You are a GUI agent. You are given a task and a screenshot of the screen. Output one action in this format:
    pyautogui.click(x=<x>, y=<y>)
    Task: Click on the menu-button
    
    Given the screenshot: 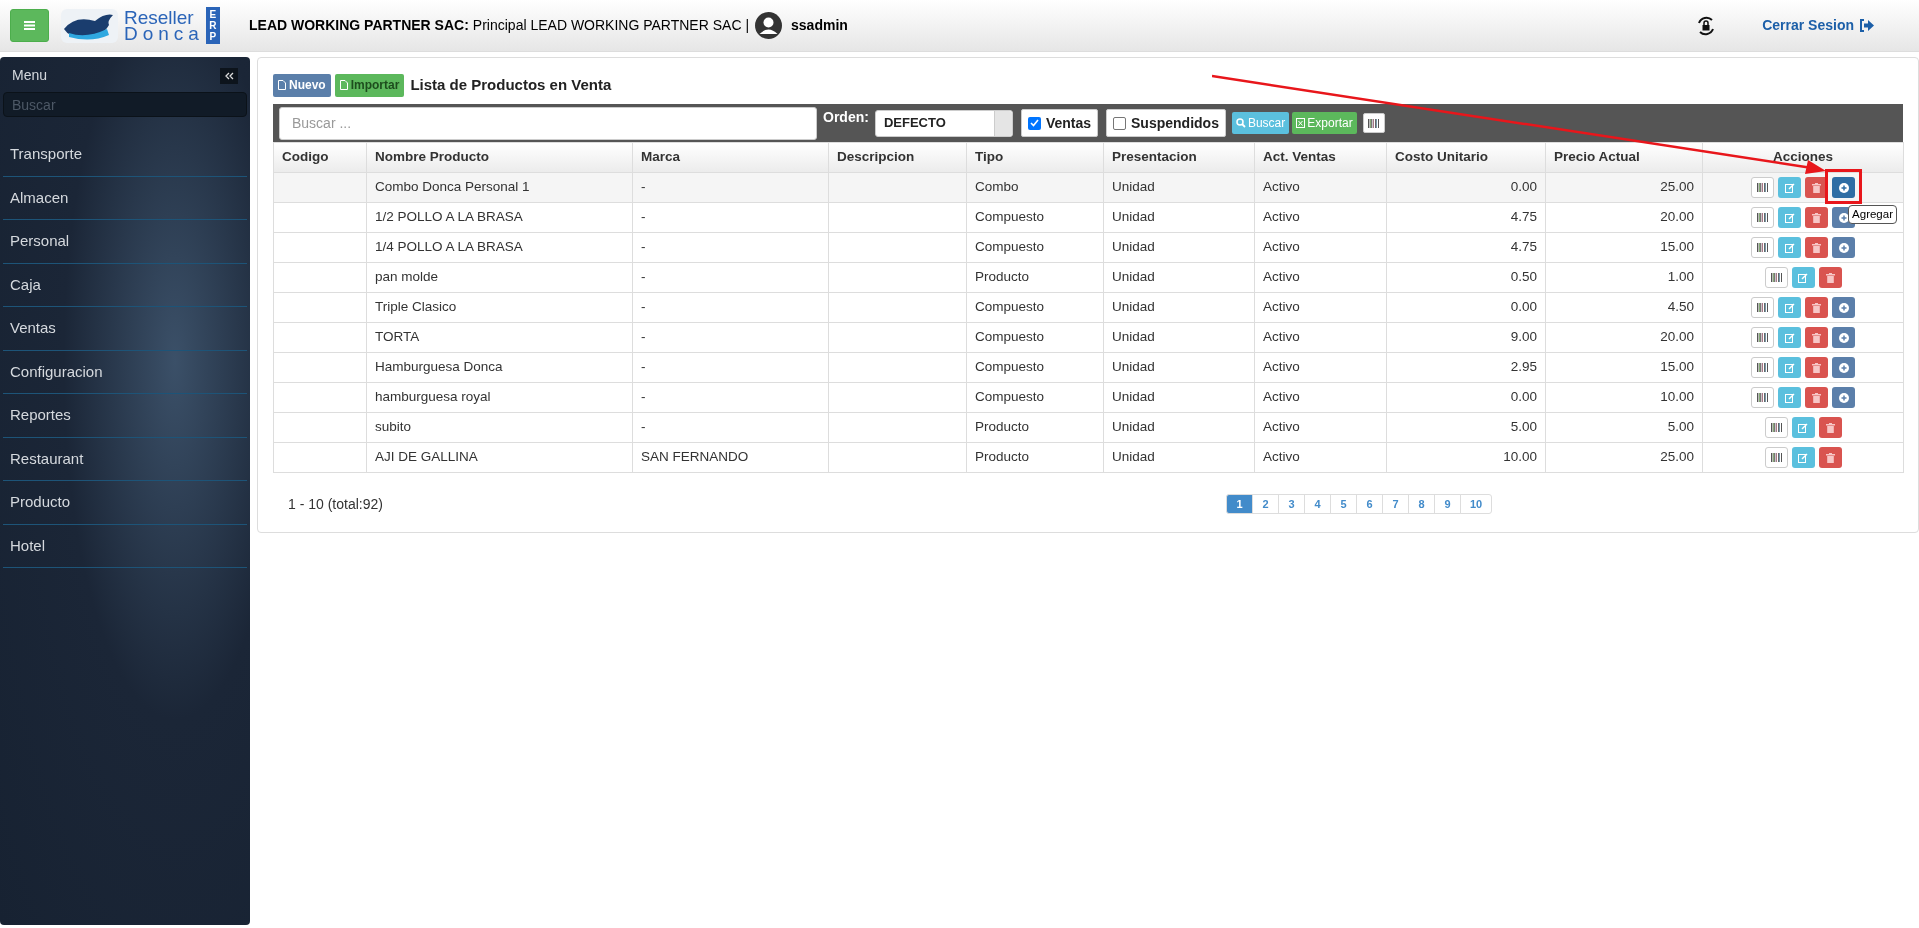 What is the action you would take?
    pyautogui.click(x=29, y=25)
    